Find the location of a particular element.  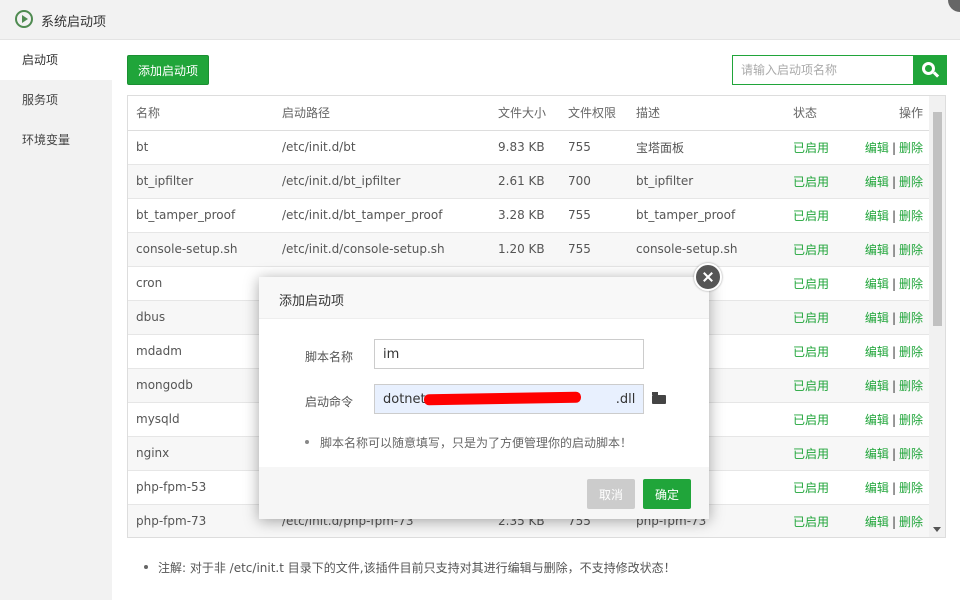

cell-desc: 宝塔面板 is located at coordinates (706, 147).